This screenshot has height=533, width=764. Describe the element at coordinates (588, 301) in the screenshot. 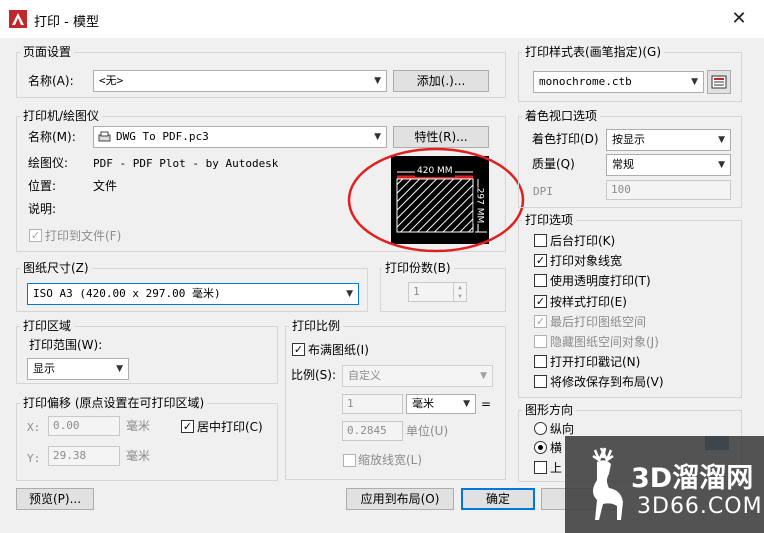

I see `plot-with-styles-label: 按样式打印(E)` at that location.